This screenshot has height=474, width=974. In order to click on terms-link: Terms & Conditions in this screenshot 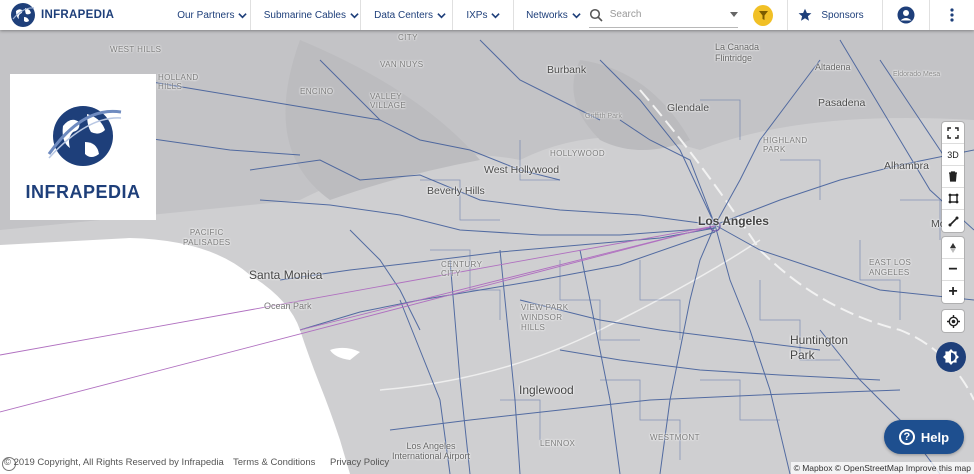, I will do `click(274, 462)`.